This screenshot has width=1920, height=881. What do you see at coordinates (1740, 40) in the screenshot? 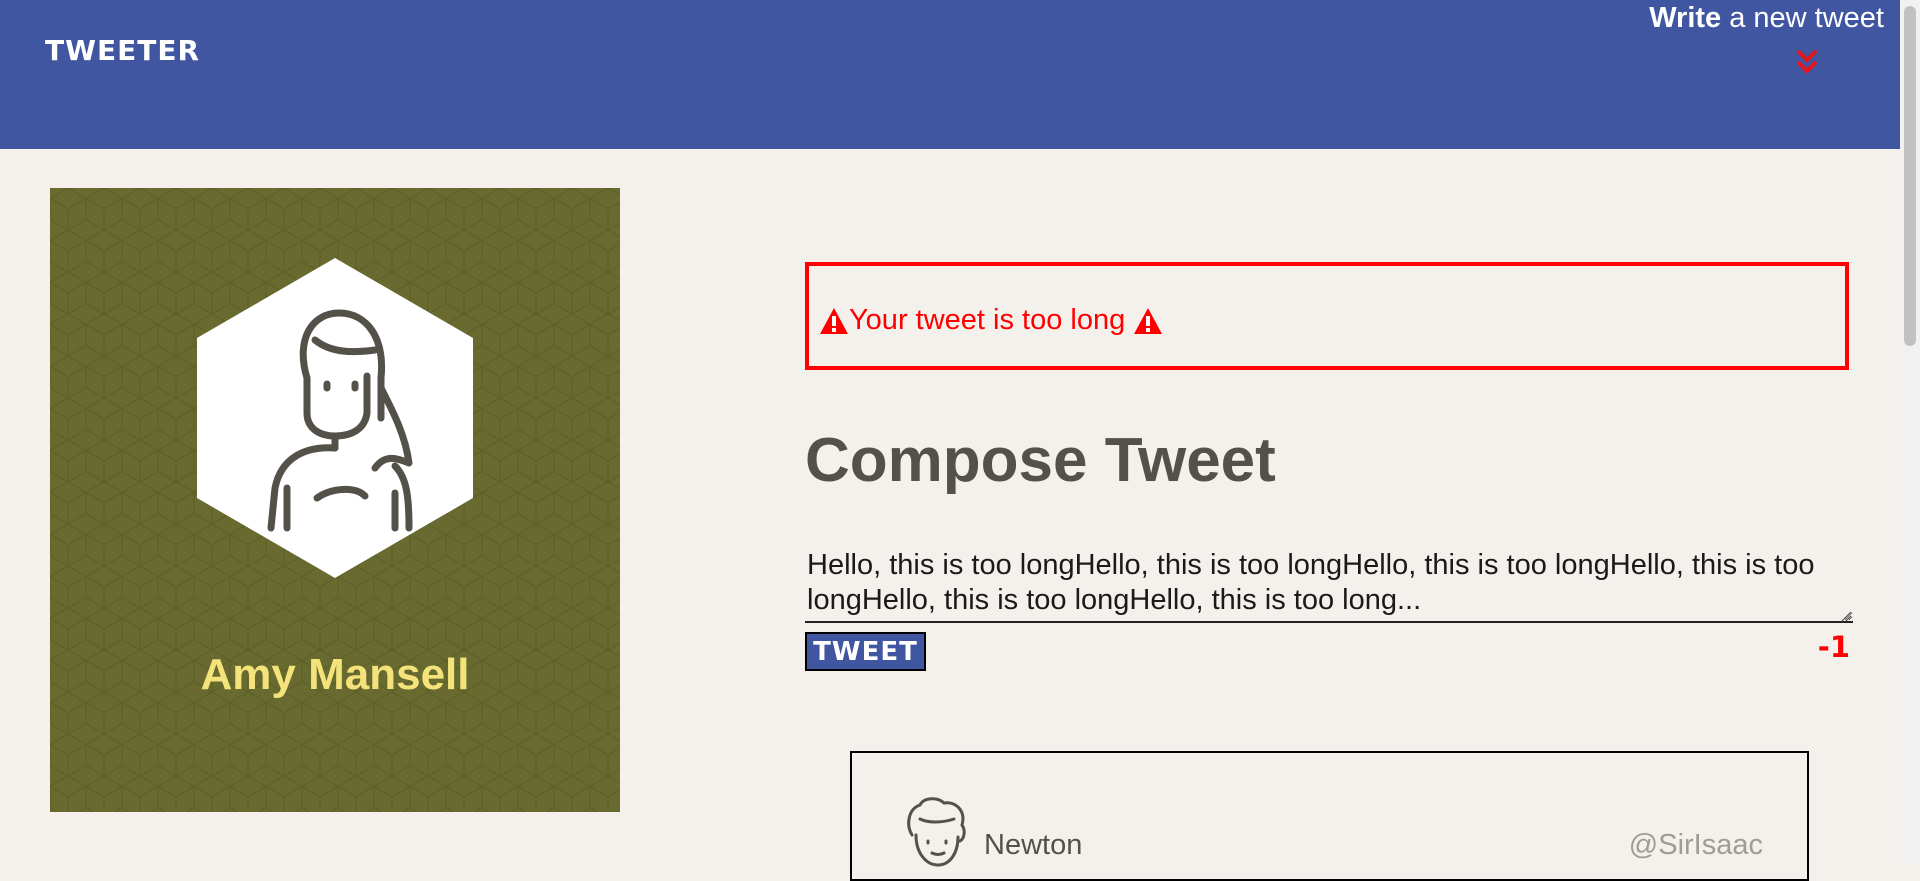
I see `write-new-tweet-toggle: Write a new tweet` at bounding box center [1740, 40].